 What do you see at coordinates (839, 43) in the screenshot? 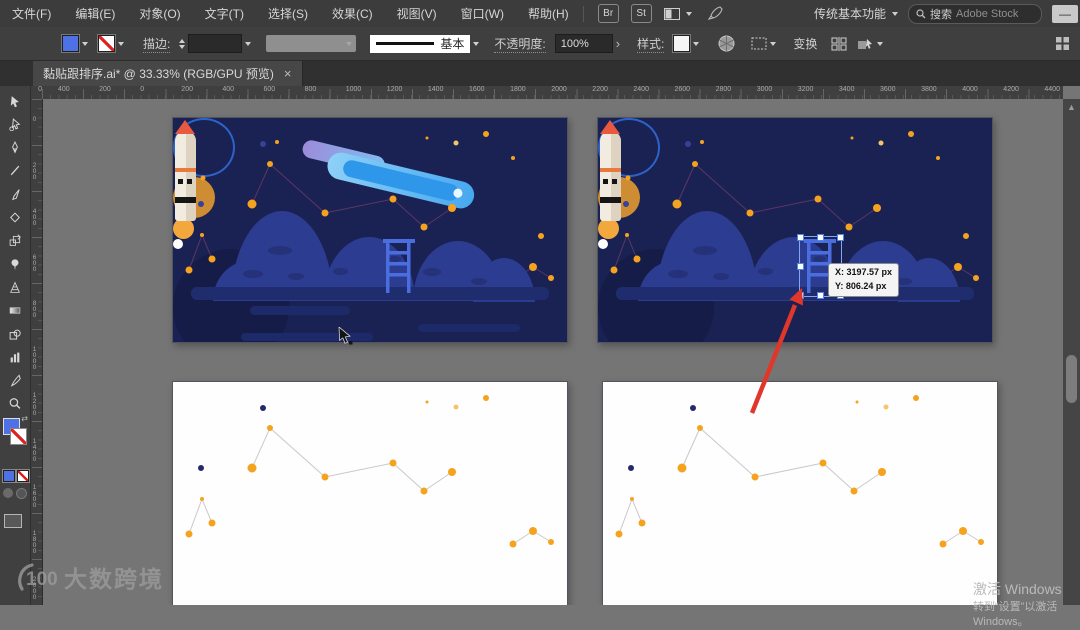
I see `align-icon` at bounding box center [839, 43].